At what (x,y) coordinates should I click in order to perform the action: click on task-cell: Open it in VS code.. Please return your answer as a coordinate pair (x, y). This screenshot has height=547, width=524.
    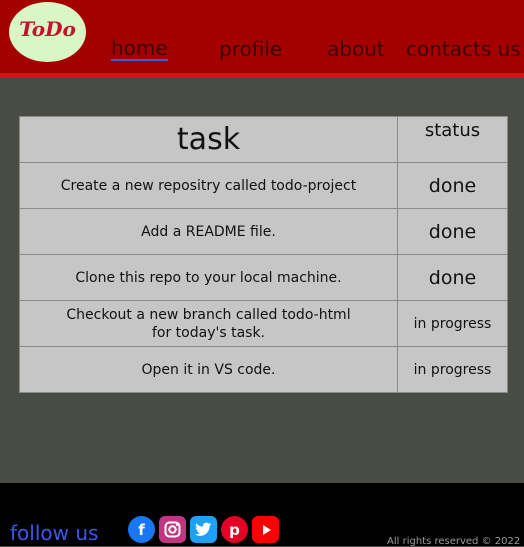
    Looking at the image, I should click on (208, 369).